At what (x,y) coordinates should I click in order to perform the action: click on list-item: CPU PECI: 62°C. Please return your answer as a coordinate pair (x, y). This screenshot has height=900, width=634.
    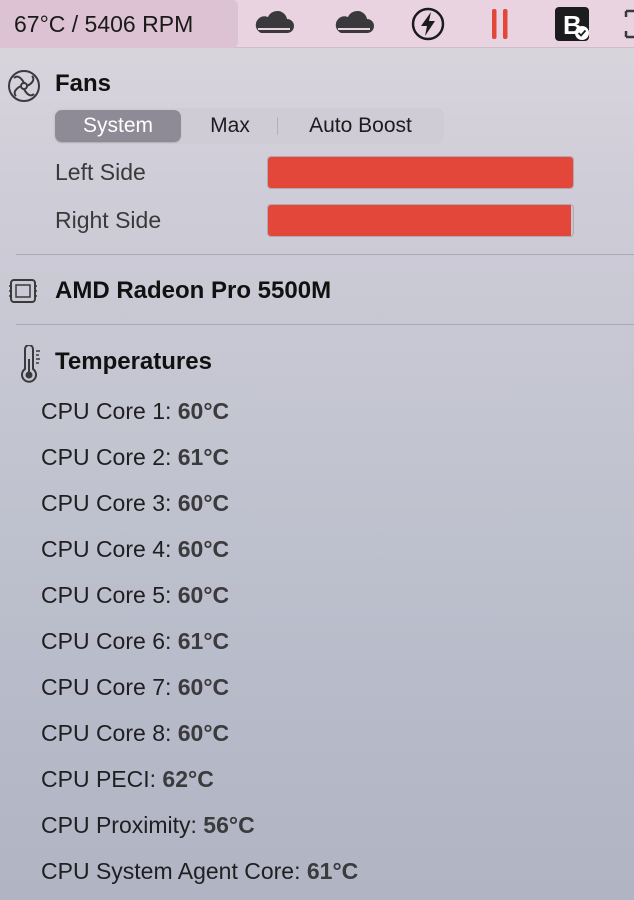
    Looking at the image, I should click on (127, 779).